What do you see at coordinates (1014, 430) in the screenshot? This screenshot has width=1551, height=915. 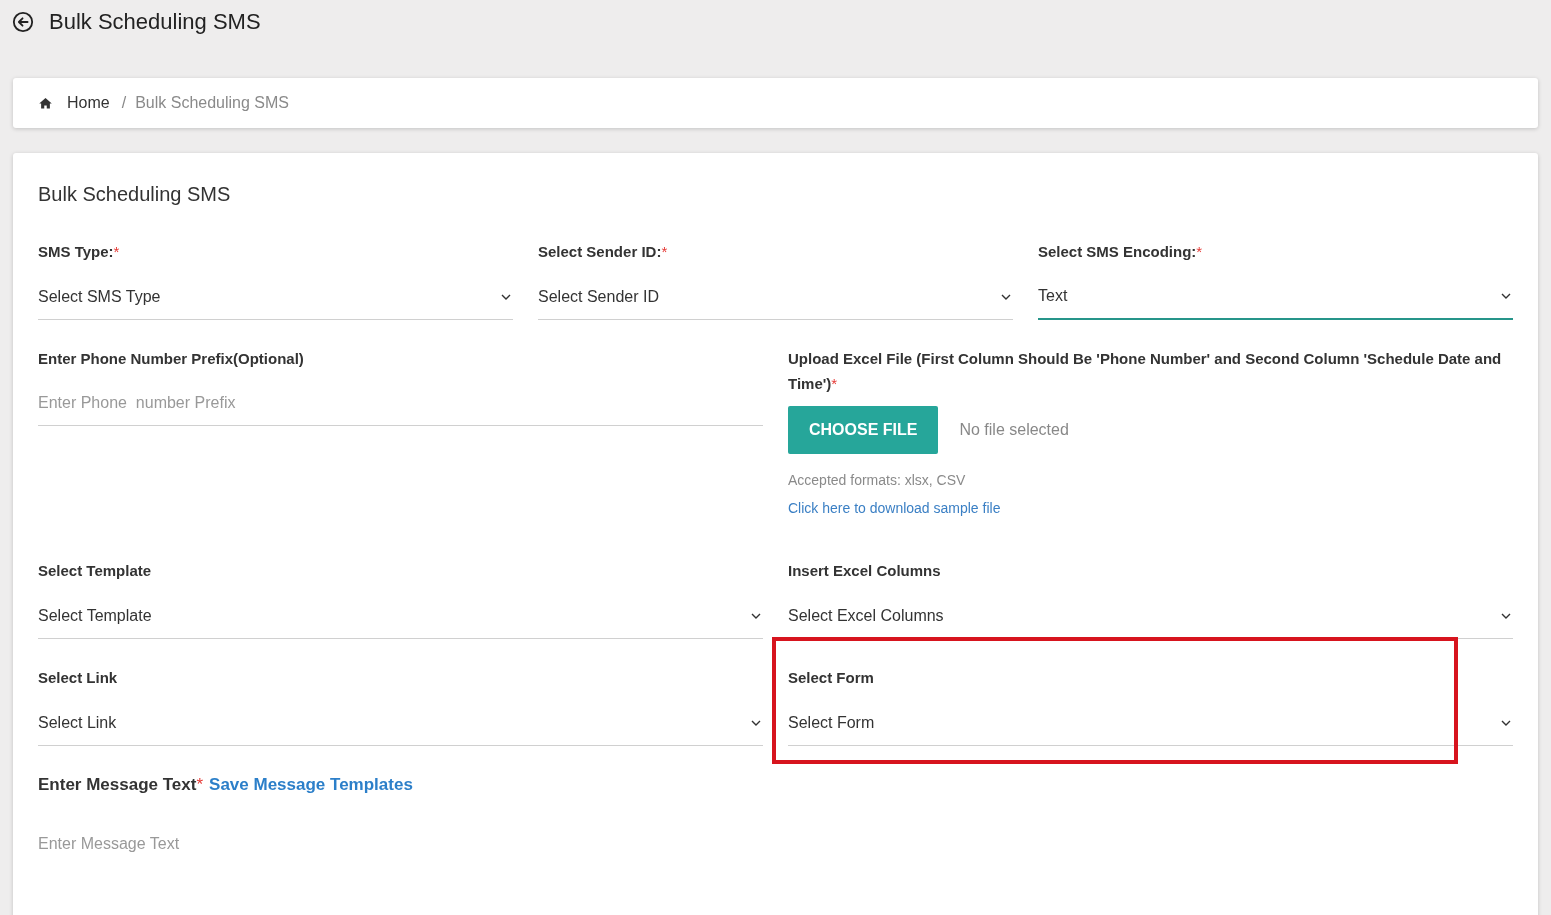 I see `file-status: No file selected` at bounding box center [1014, 430].